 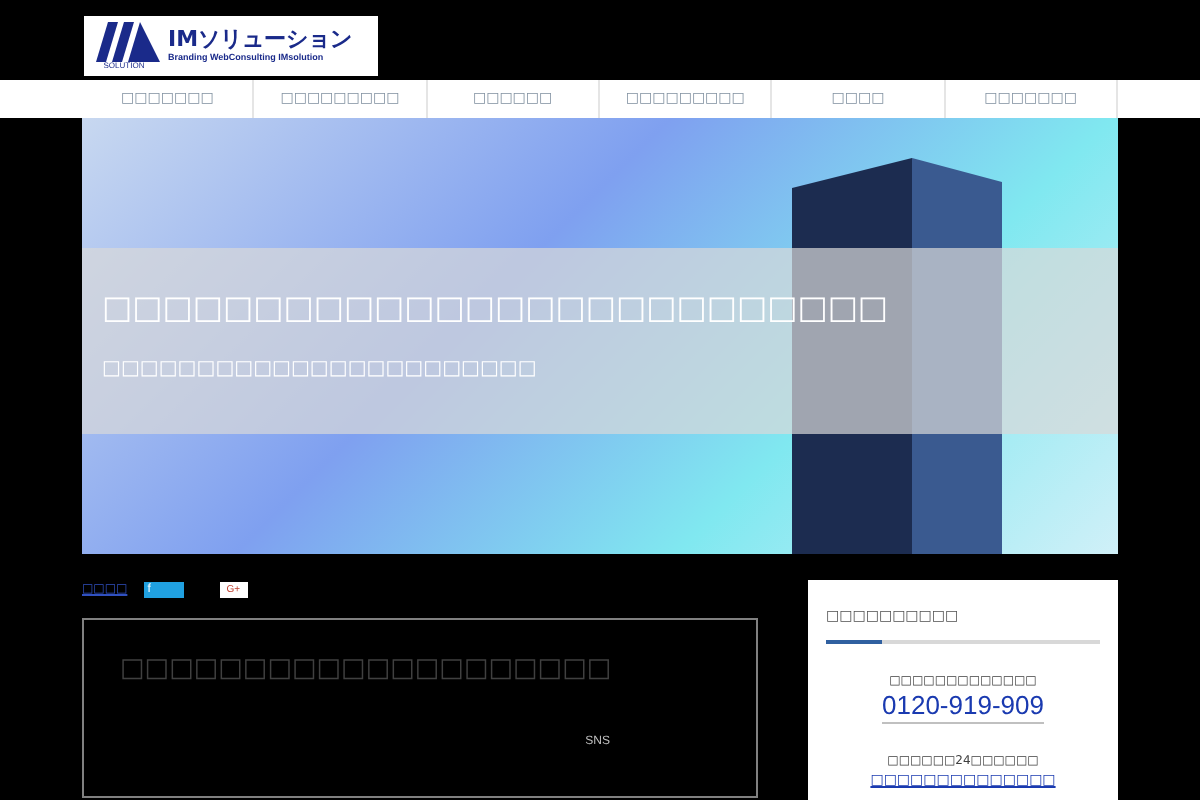 What do you see at coordinates (320, 370) in the screenshot?
I see `hero-subline: □□□□□□□□□□□□□□□□□□□□□□□` at bounding box center [320, 370].